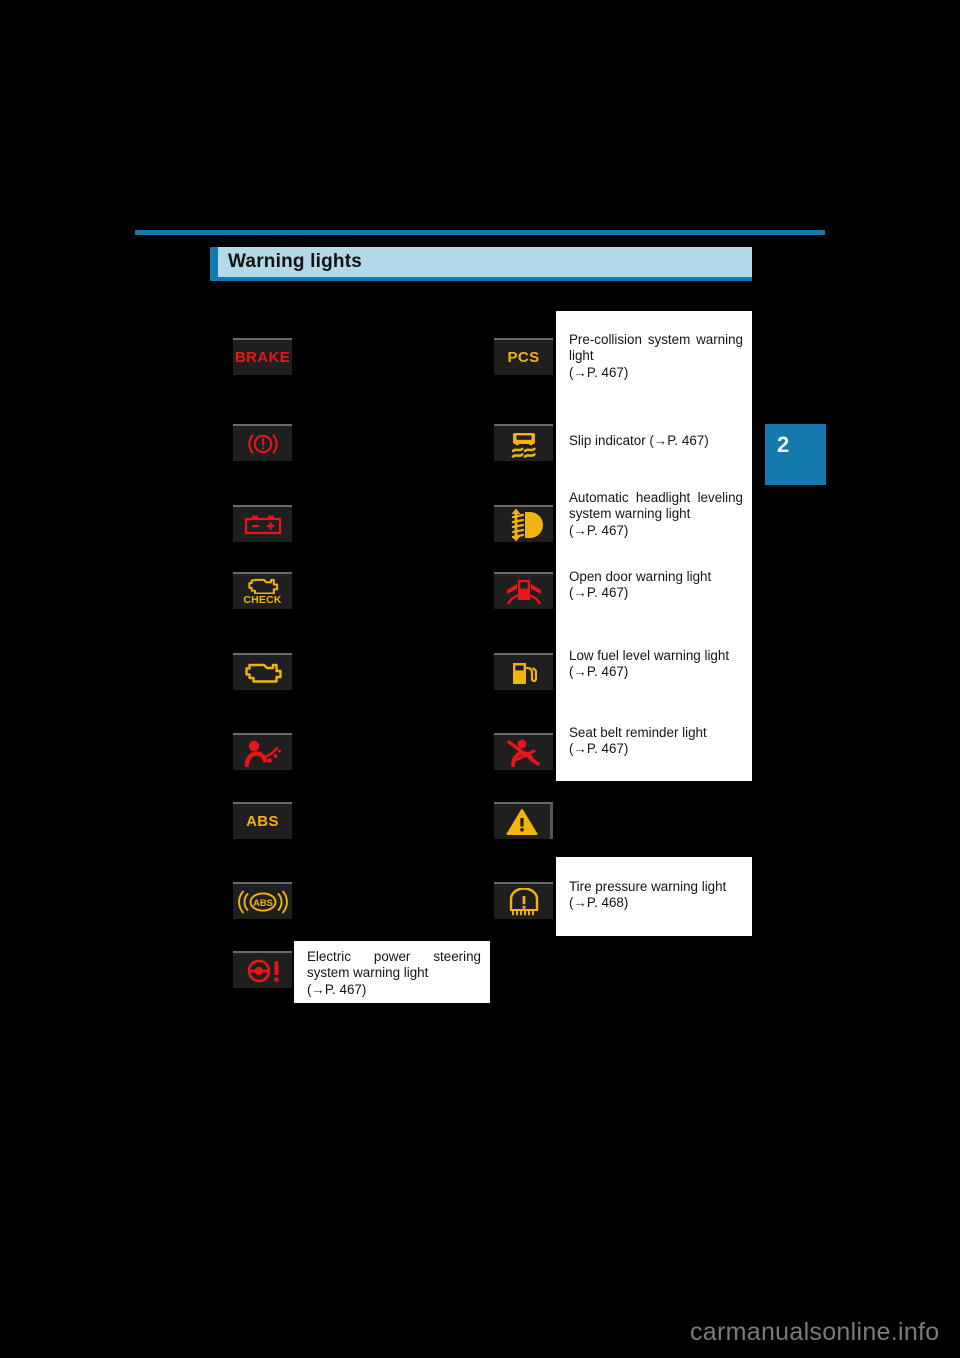 The height and width of the screenshot is (1358, 960). I want to click on engine-check-warning-light-icon: CHECK, so click(262, 590).